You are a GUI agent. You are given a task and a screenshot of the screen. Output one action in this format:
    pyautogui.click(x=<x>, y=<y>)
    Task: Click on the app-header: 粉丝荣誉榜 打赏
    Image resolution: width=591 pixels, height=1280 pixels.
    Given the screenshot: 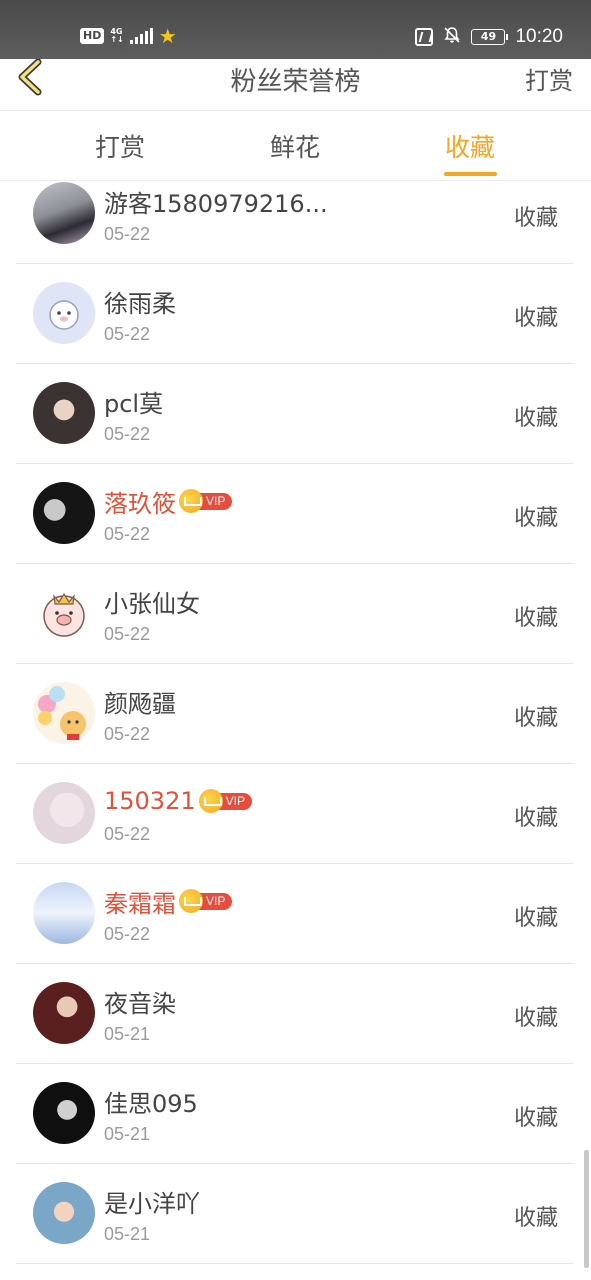 What is the action you would take?
    pyautogui.click(x=295, y=84)
    